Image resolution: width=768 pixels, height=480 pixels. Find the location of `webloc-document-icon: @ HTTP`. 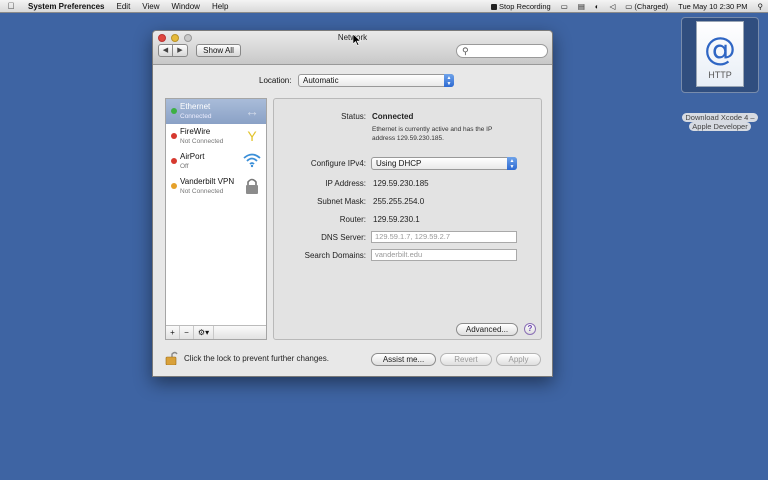

webloc-document-icon: @ HTTP is located at coordinates (720, 54).